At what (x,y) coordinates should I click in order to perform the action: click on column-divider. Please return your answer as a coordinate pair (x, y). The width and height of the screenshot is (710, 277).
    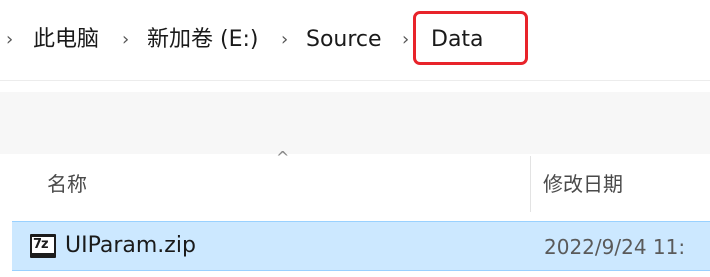
    Looking at the image, I should click on (530, 184).